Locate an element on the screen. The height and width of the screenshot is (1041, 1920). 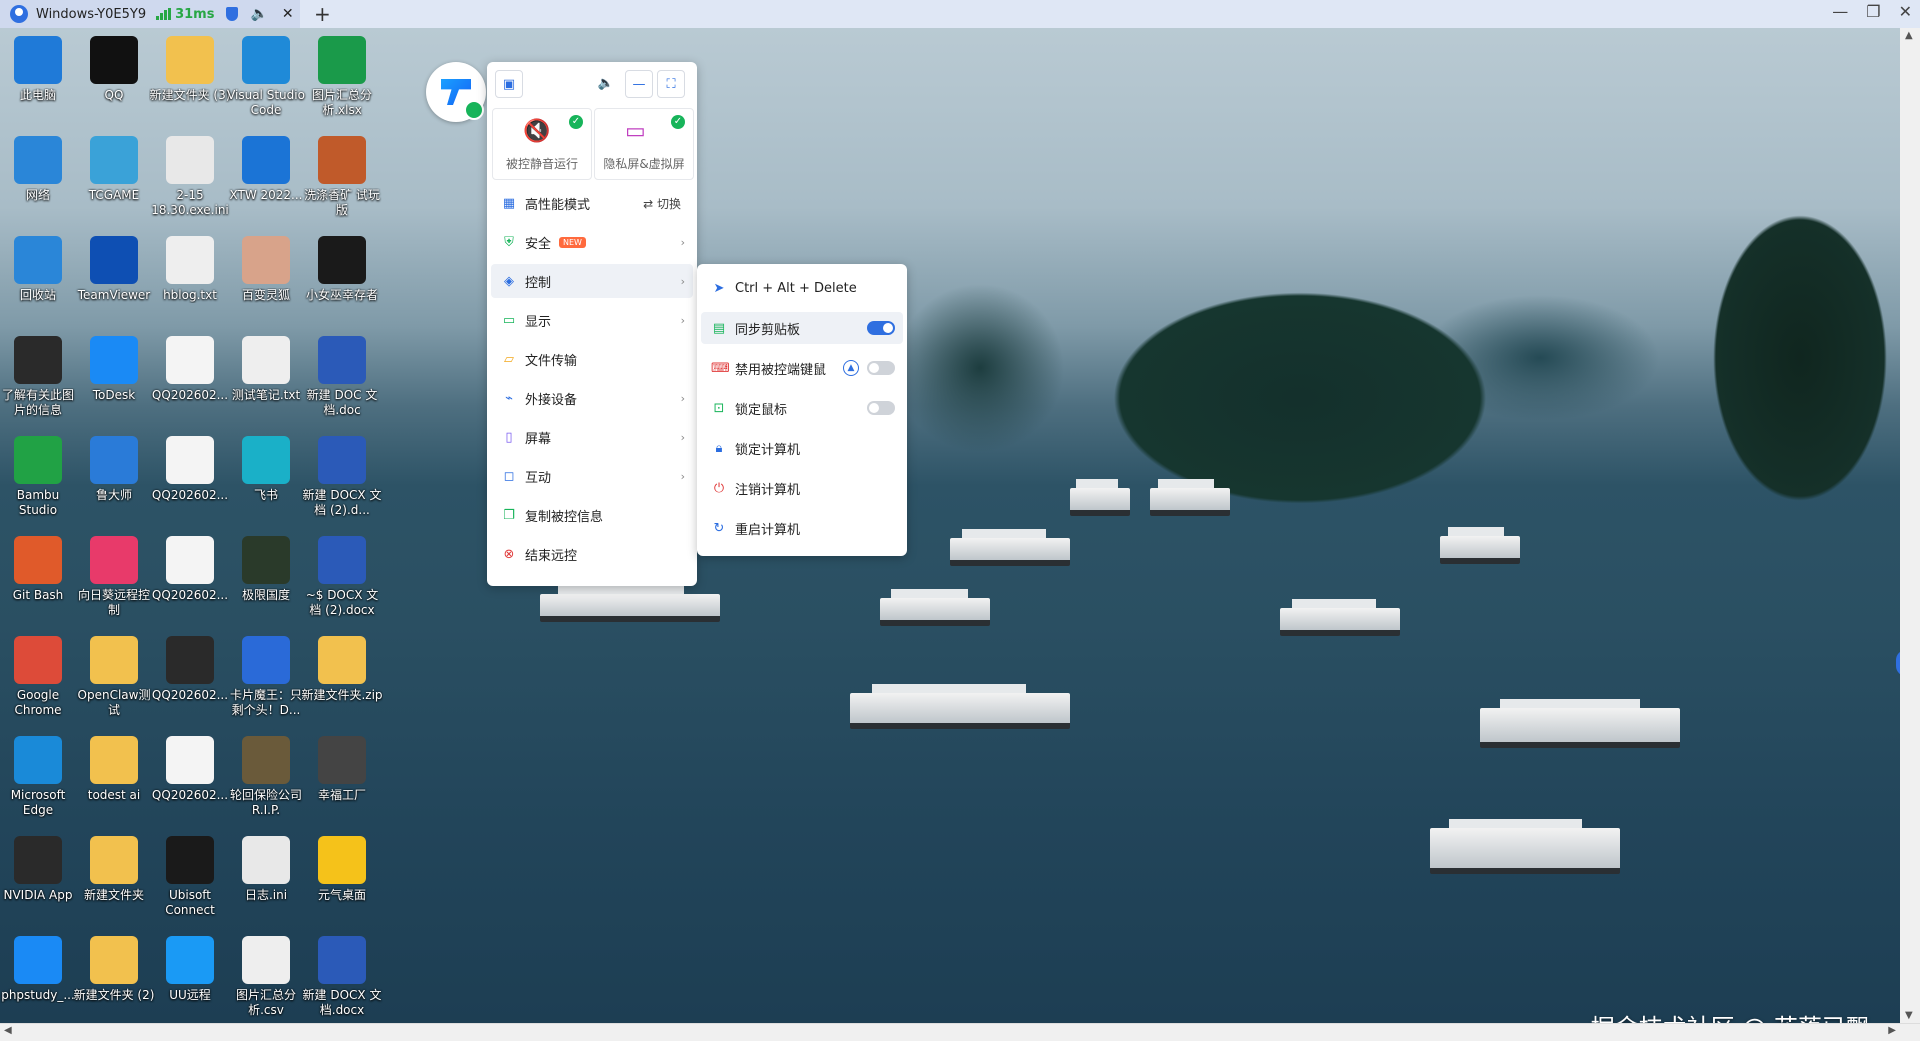
desktop-icon: TeamViewer is located at coordinates (114, 269).